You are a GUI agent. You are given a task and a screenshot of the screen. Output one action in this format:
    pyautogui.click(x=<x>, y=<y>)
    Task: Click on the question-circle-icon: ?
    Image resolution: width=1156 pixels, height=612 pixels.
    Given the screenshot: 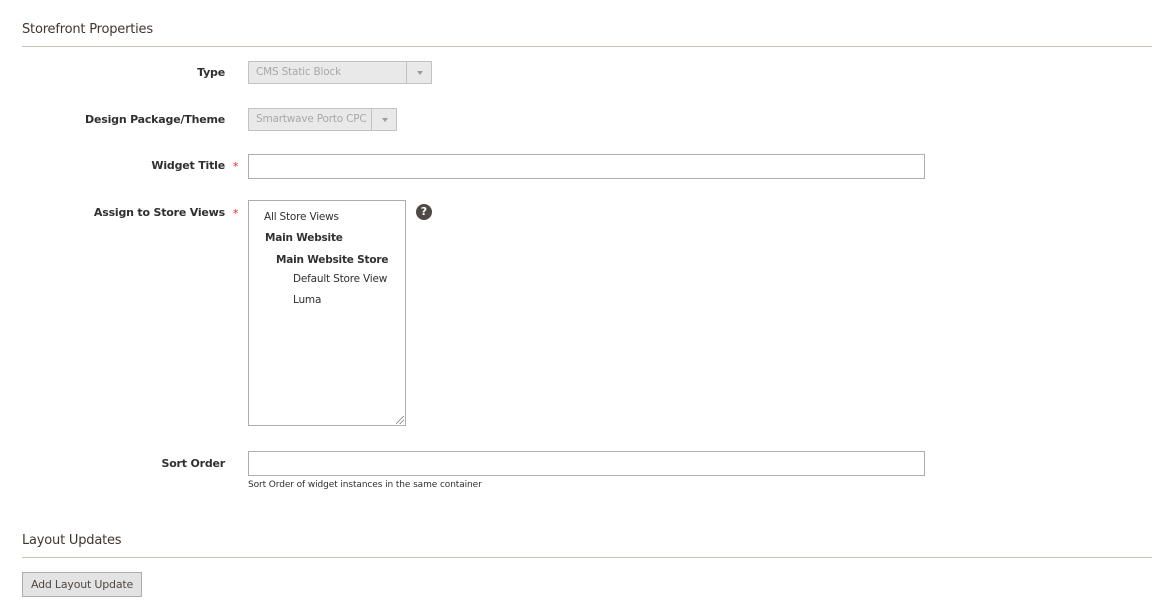 What is the action you would take?
    pyautogui.click(x=424, y=212)
    